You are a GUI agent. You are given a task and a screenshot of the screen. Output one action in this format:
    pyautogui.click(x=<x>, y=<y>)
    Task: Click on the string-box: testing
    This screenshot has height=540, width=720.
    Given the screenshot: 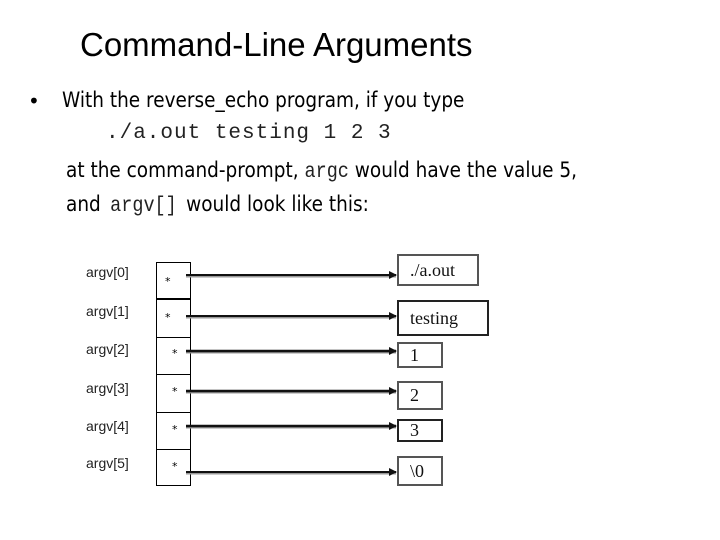 What is the action you would take?
    pyautogui.click(x=443, y=318)
    